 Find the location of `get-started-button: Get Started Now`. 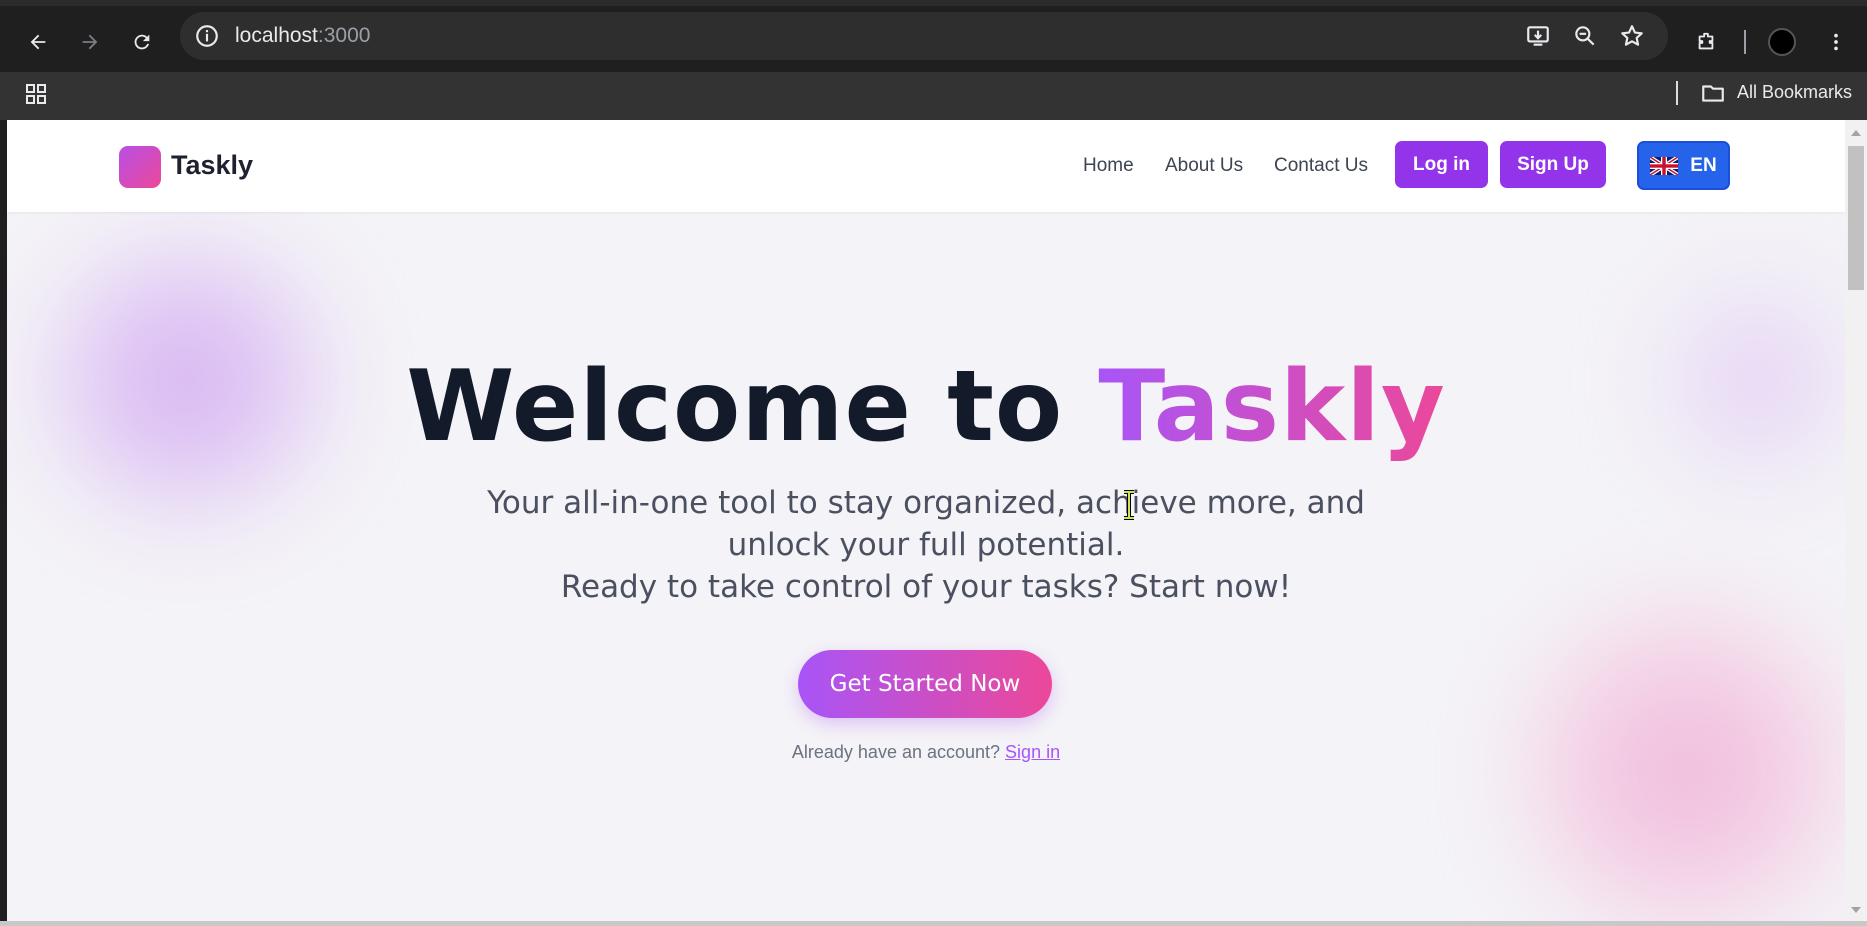

get-started-button: Get Started Now is located at coordinates (925, 684).